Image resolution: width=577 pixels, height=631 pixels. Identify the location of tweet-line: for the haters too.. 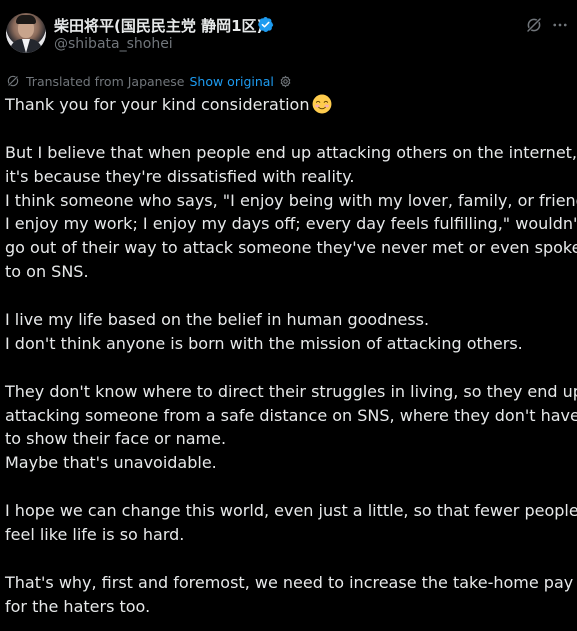
(78, 606).